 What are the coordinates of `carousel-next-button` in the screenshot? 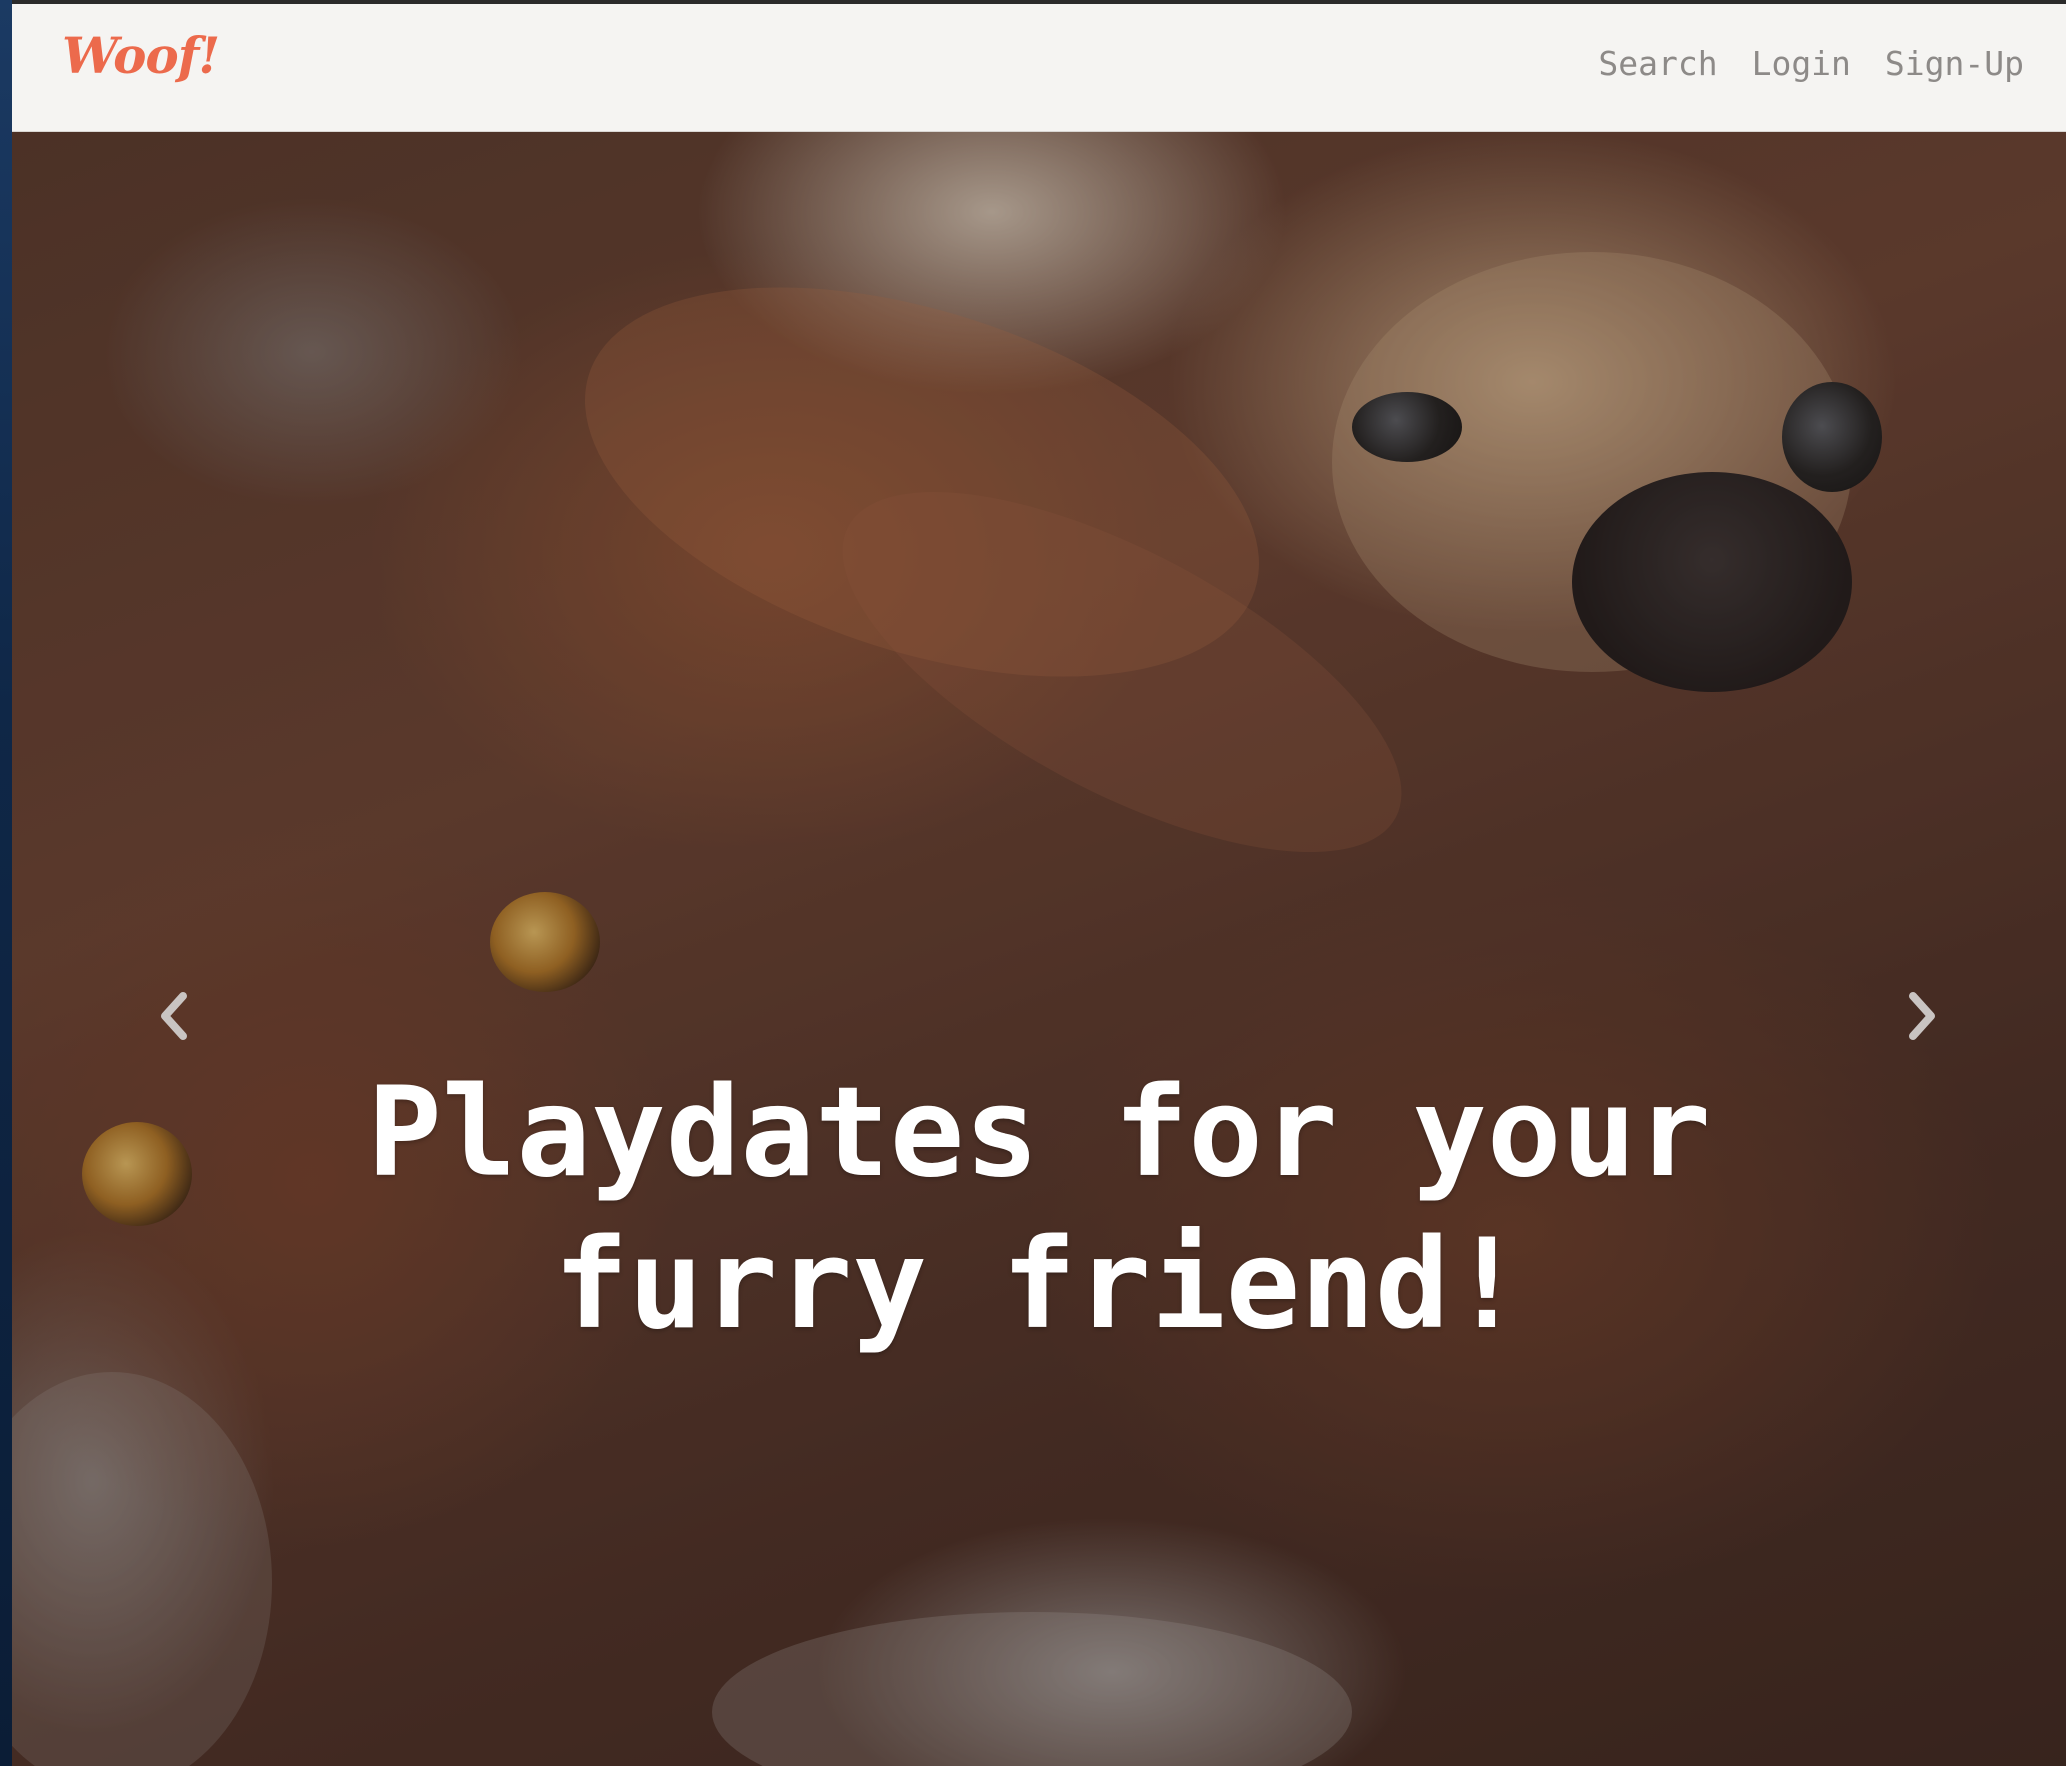 It's located at (1922, 1016).